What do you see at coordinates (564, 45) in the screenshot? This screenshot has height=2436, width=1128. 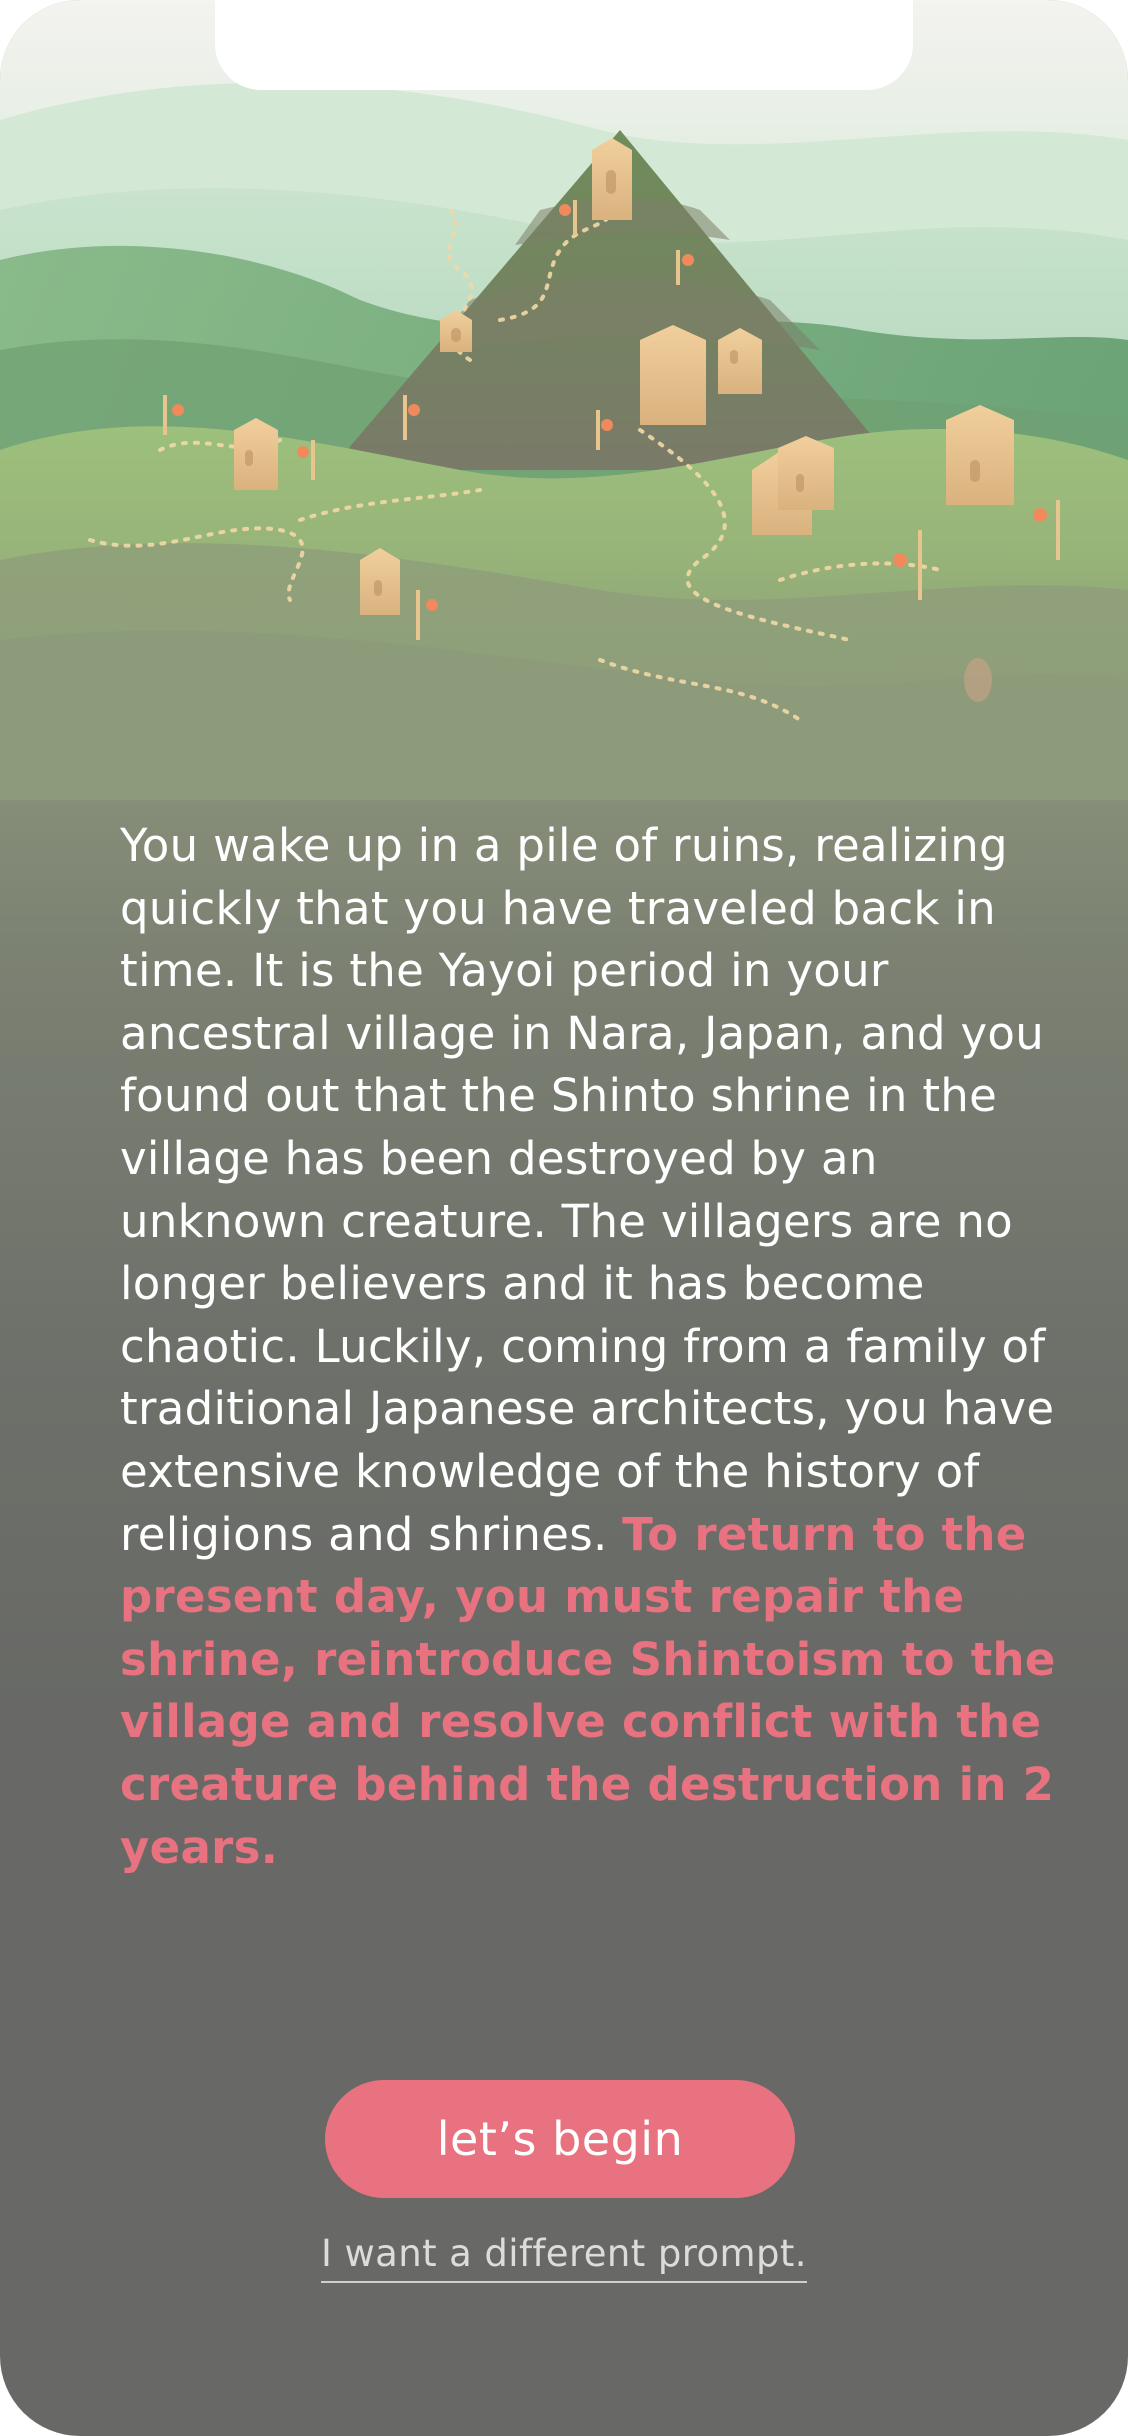 I see `device-notch` at bounding box center [564, 45].